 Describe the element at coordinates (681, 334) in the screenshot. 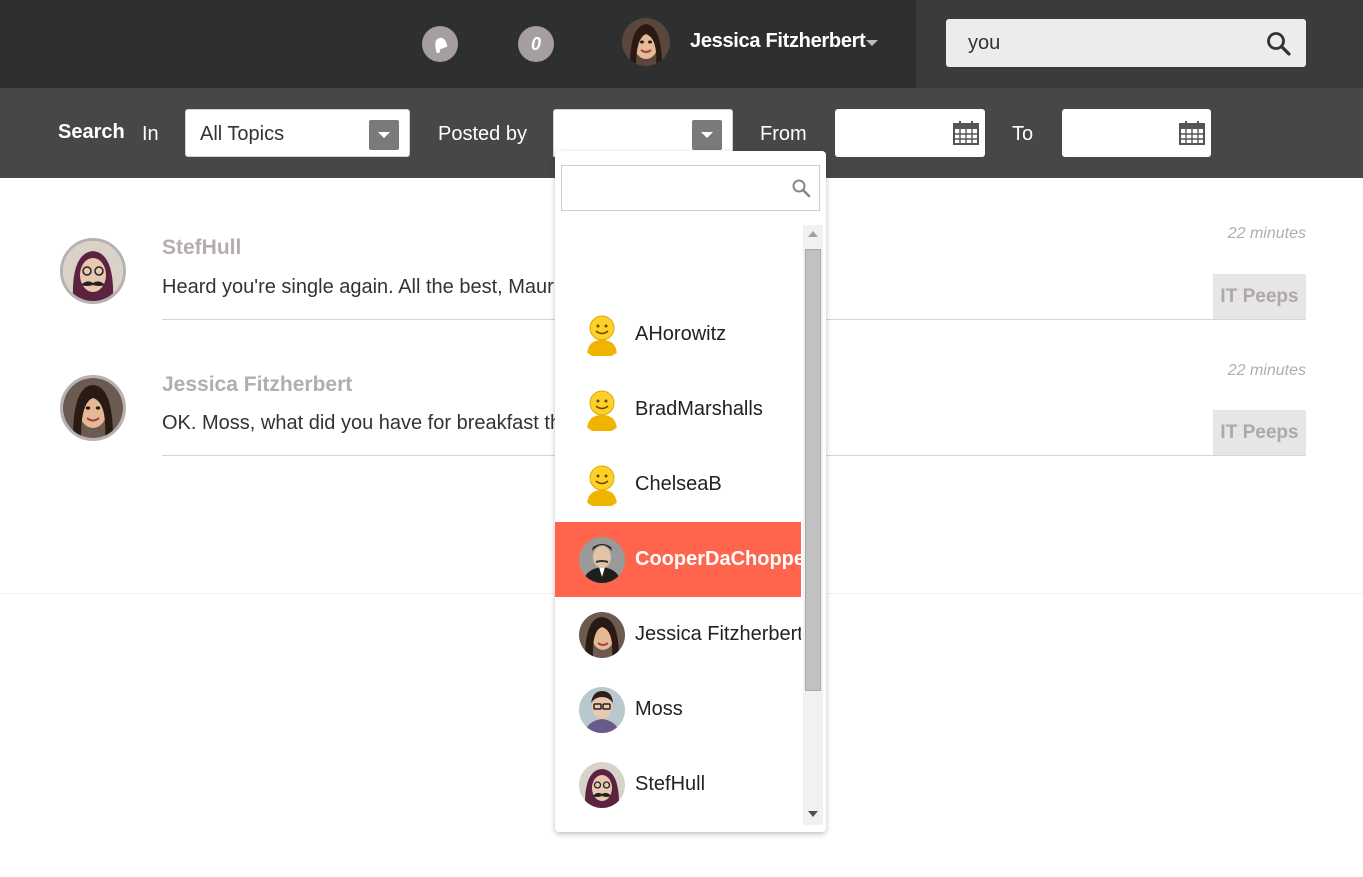

I see `user-option-name: AHorowitz` at that location.